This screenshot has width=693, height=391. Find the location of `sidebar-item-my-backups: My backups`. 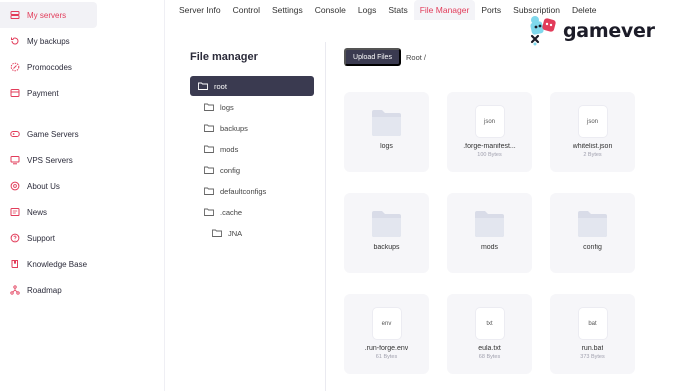

sidebar-item-my-backups: My backups is located at coordinates (48, 41).